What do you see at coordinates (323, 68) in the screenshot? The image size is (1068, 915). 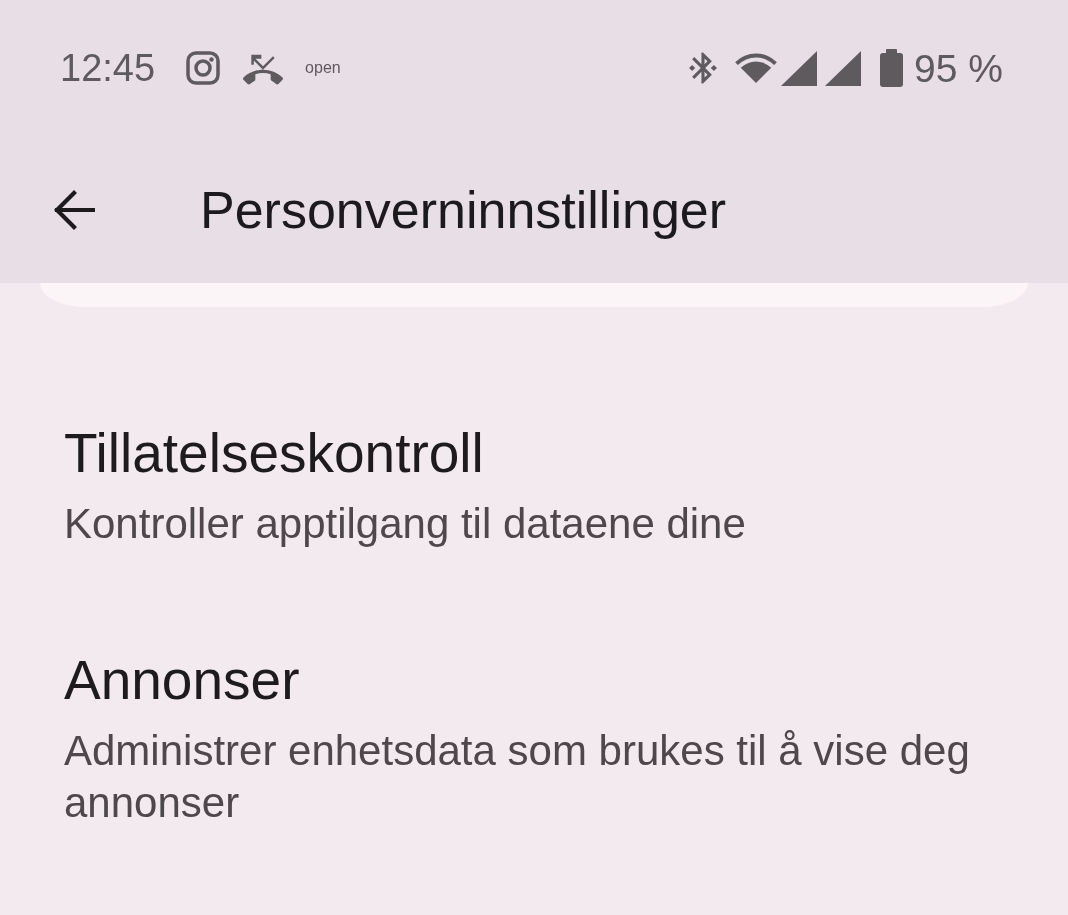 I see `notification-label: open` at bounding box center [323, 68].